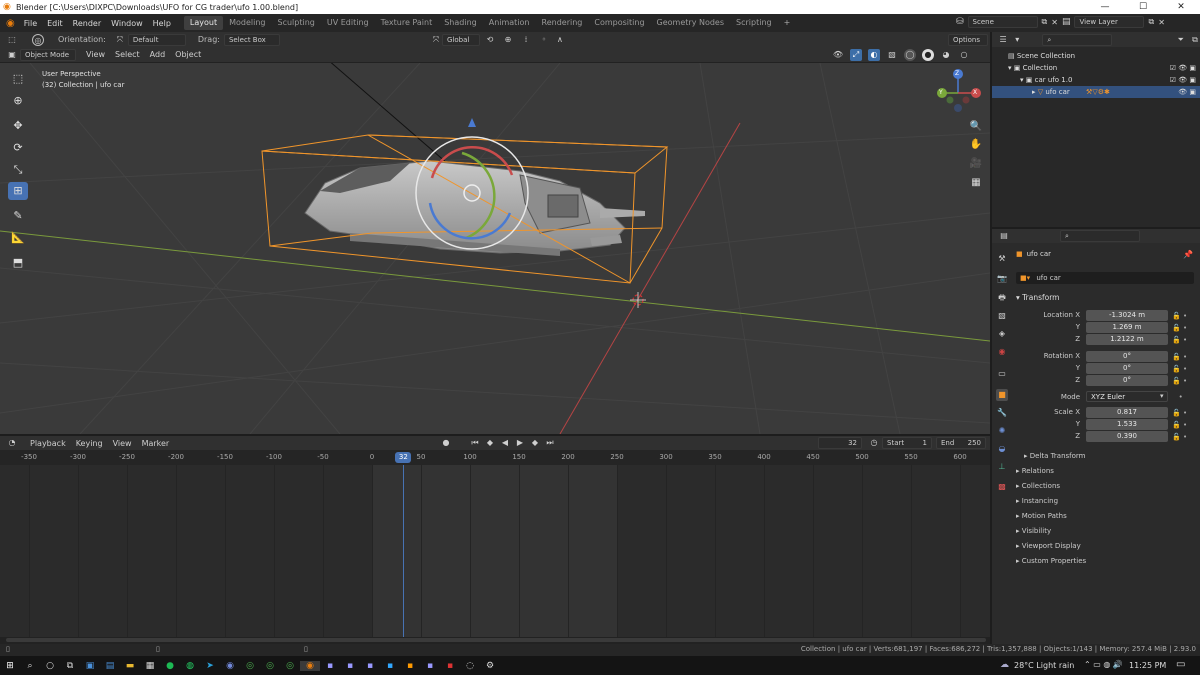 This screenshot has height=675, width=1200. Describe the element at coordinates (251, 39) in the screenshot. I see `drag-dropdown: Select Box` at that location.